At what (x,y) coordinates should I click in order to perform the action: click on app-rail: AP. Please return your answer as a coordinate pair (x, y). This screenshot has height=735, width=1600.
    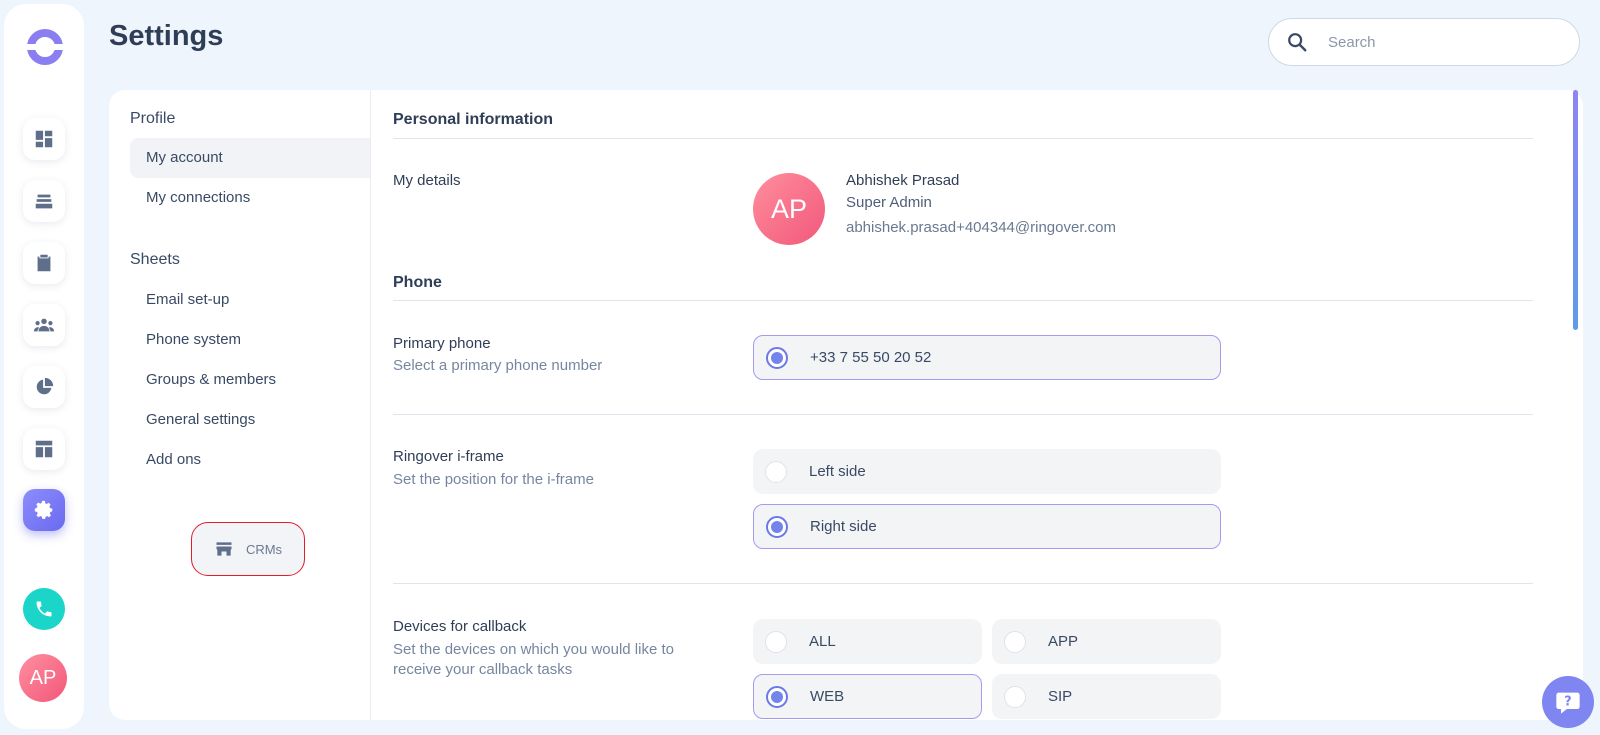
    Looking at the image, I should click on (44, 366).